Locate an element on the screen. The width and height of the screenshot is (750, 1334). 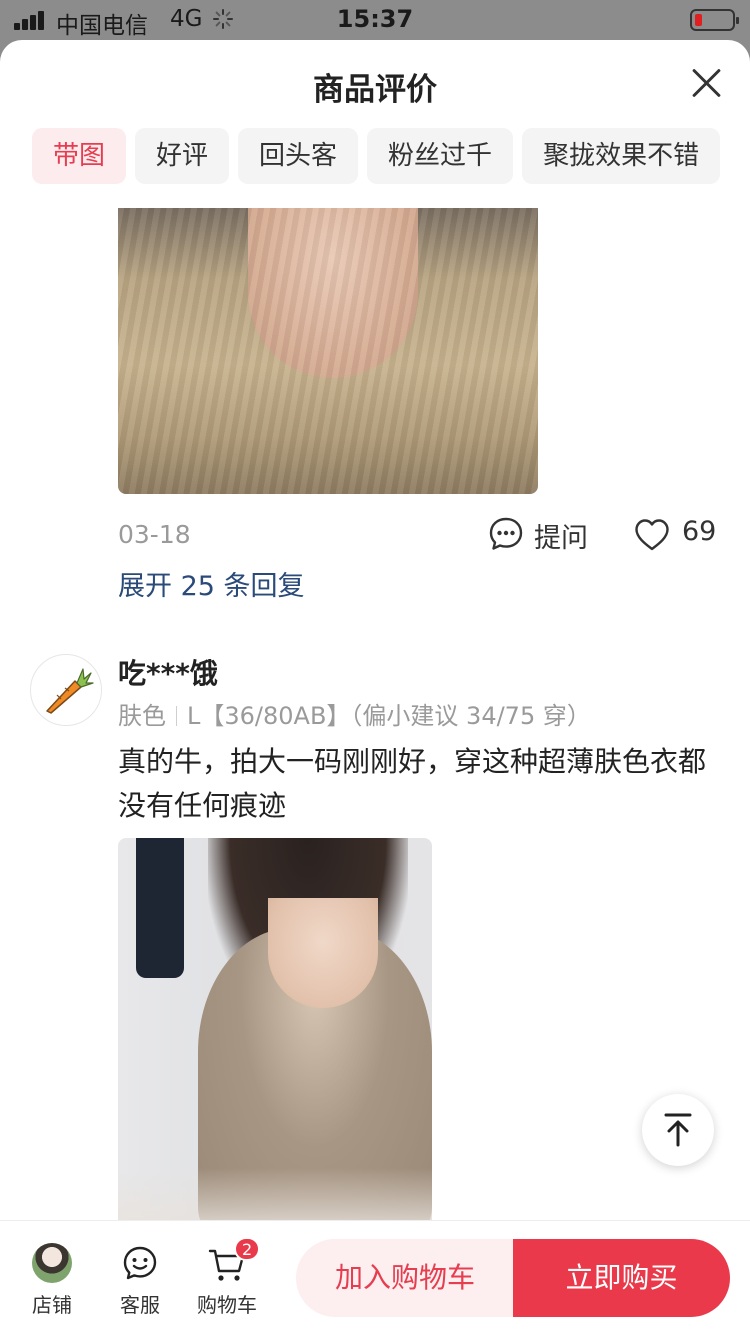
spec-color: 肤色 is located at coordinates (142, 716).